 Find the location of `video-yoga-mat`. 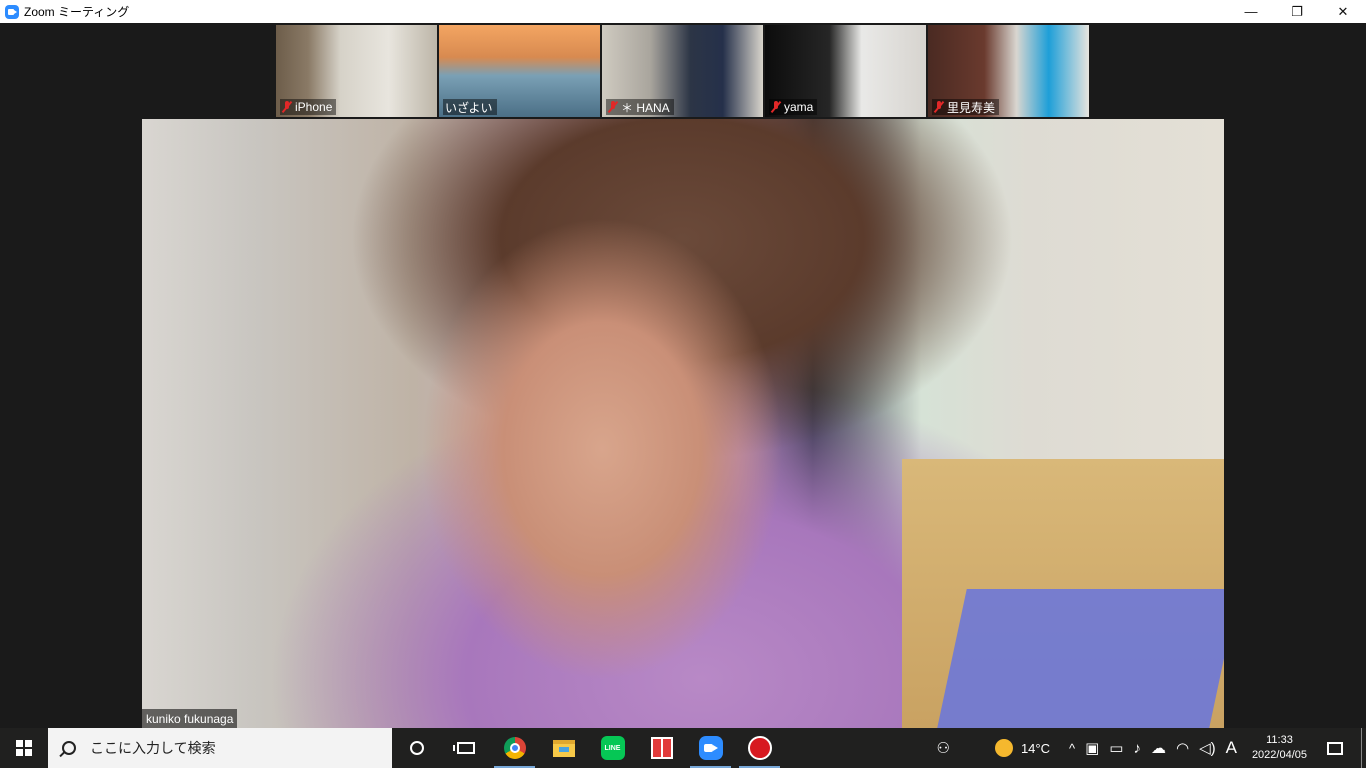

video-yoga-mat is located at coordinates (1080, 658).